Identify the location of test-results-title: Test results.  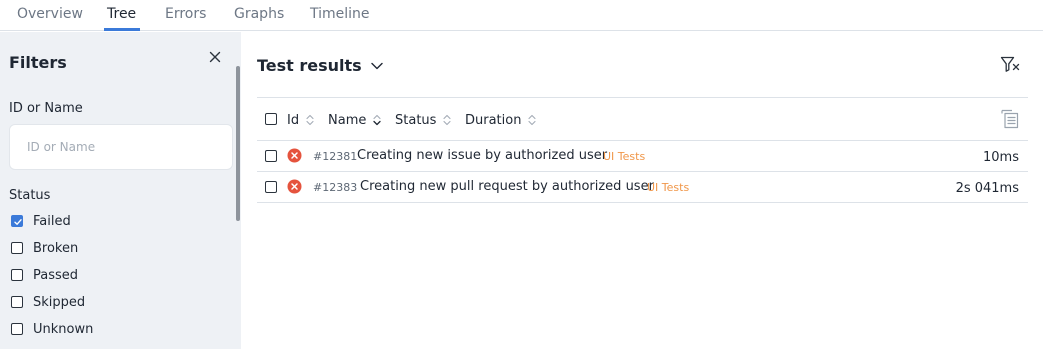
(309, 65).